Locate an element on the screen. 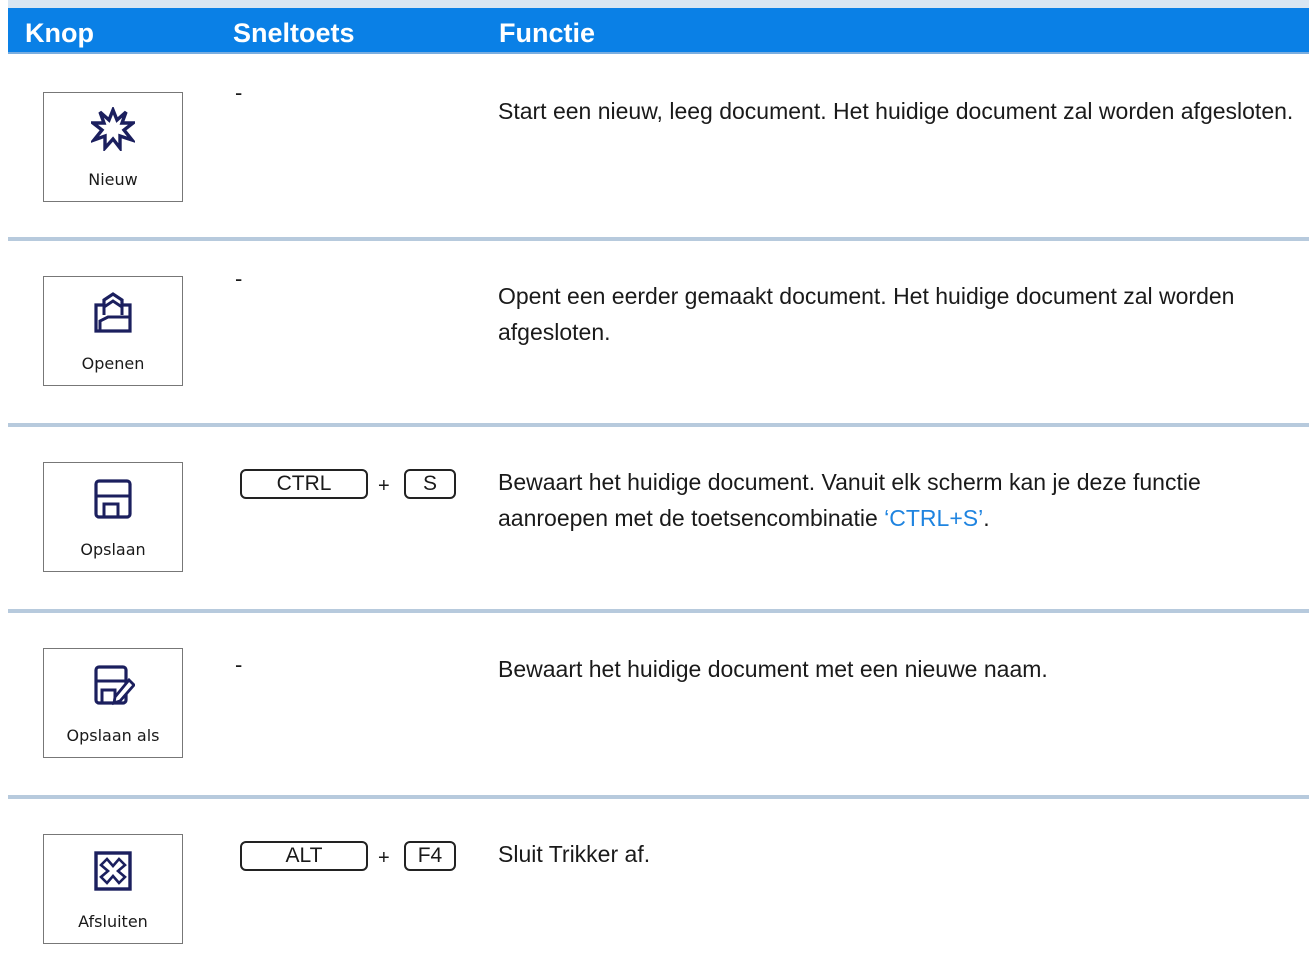 This screenshot has height=977, width=1309. opslaan-button-label: Opslaan is located at coordinates (113, 549).